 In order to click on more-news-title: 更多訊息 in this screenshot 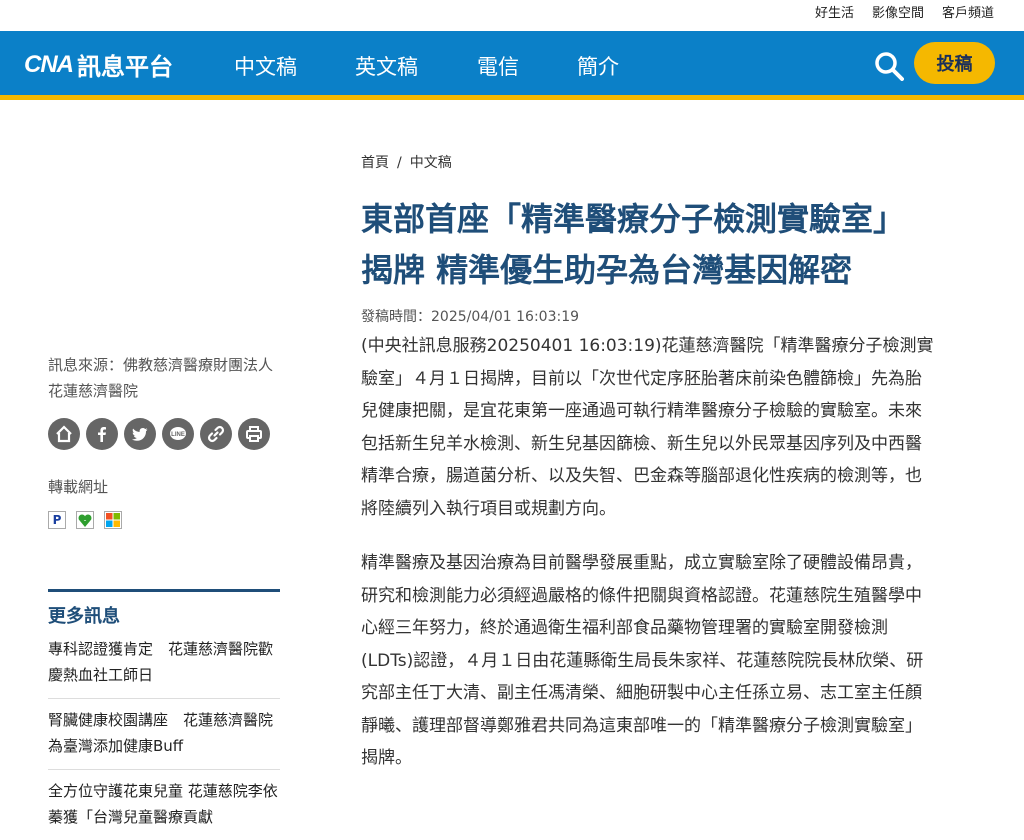, I will do `click(84, 616)`.